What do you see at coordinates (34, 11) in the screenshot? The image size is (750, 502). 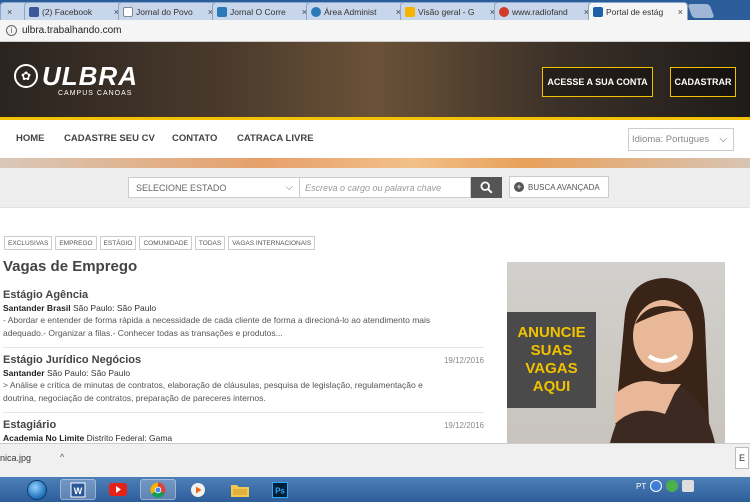 I see `facebook-favicon-icon` at bounding box center [34, 11].